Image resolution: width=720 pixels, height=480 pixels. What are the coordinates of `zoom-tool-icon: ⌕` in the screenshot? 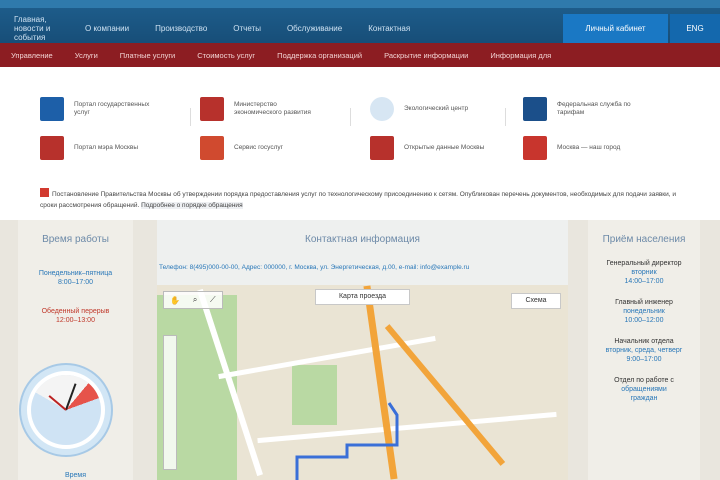 It's located at (195, 300).